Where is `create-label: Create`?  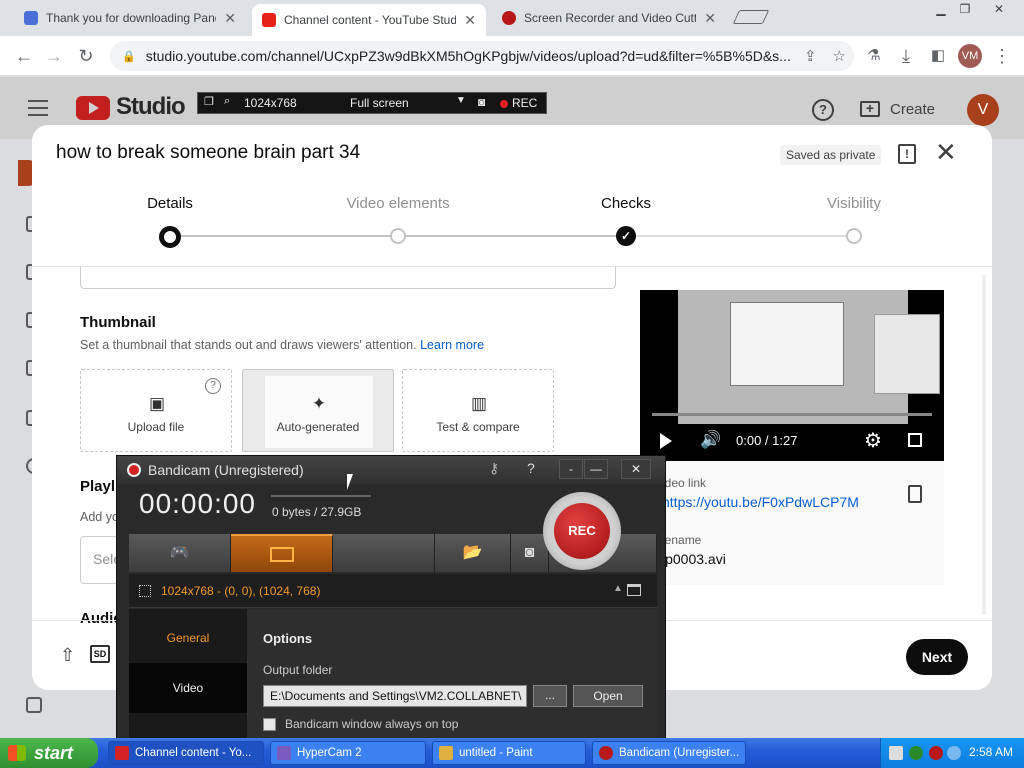
create-label: Create is located at coordinates (913, 109).